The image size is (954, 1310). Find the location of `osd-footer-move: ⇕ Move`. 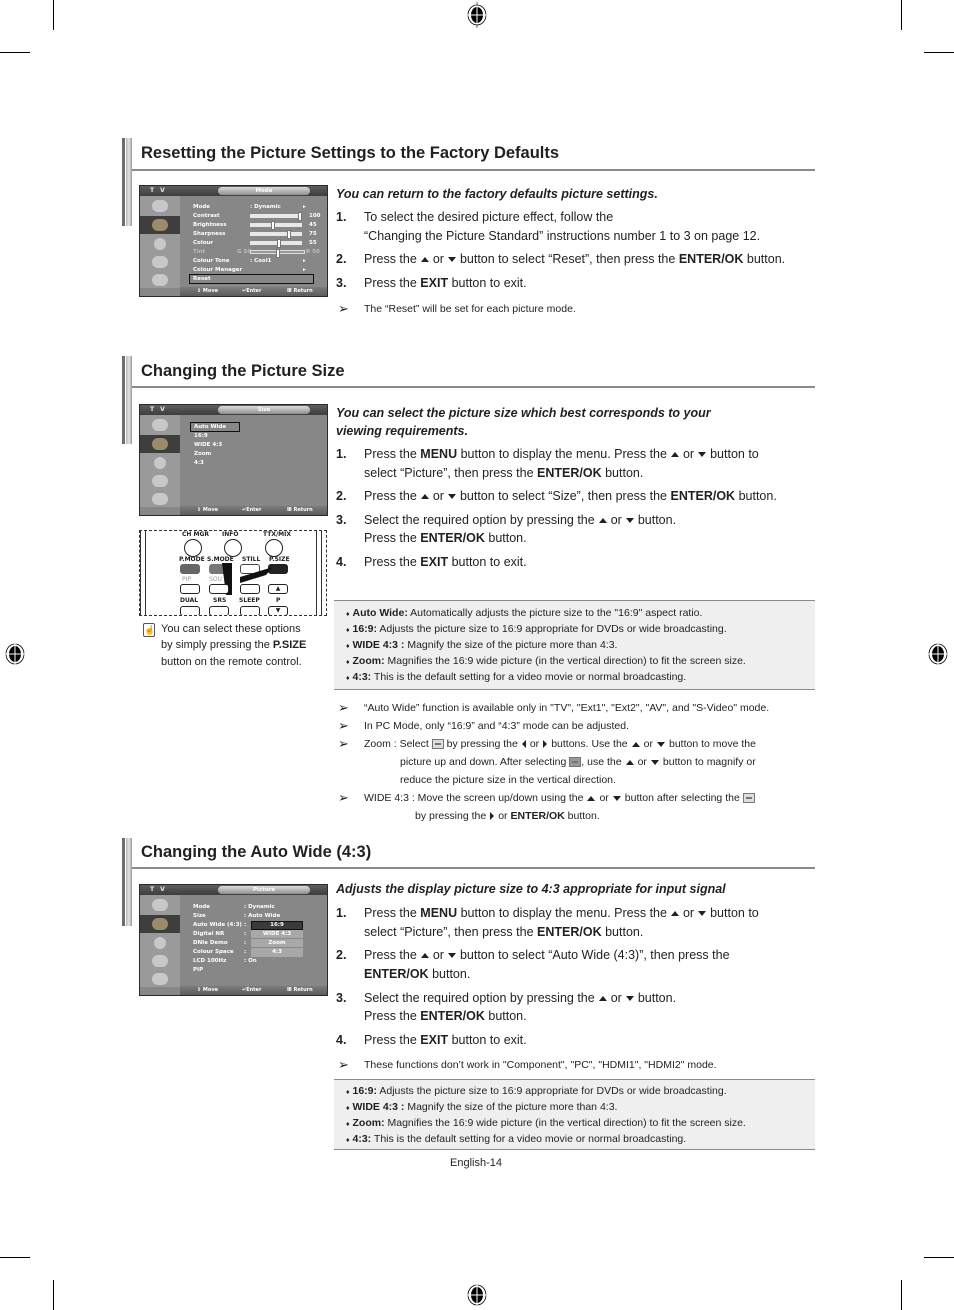

osd-footer-move: ⇕ Move is located at coordinates (207, 510).